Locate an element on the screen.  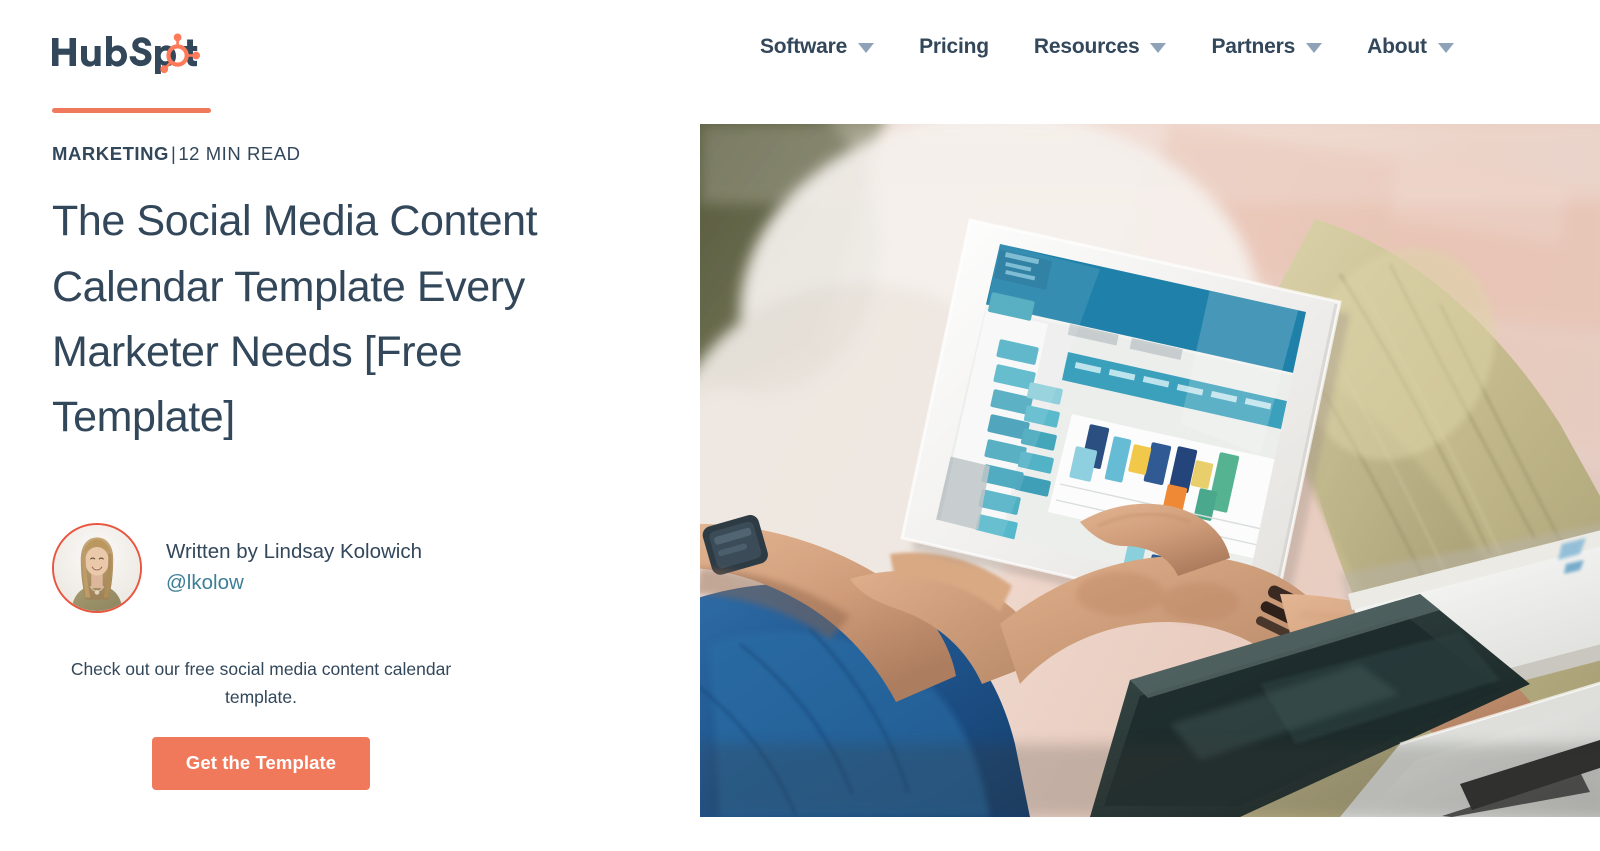
nav-item-partners-label: Partners is located at coordinates (1253, 46).